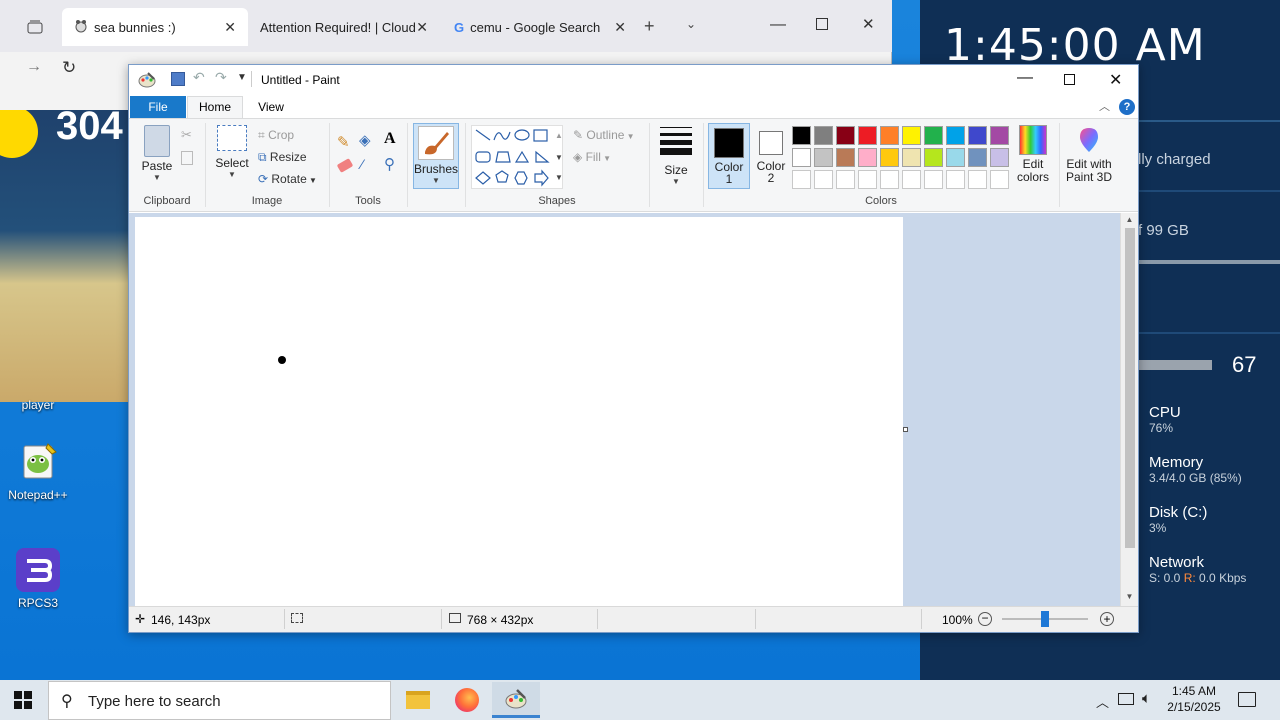  What do you see at coordinates (23, 701) in the screenshot?
I see `windows-start-icon` at bounding box center [23, 701].